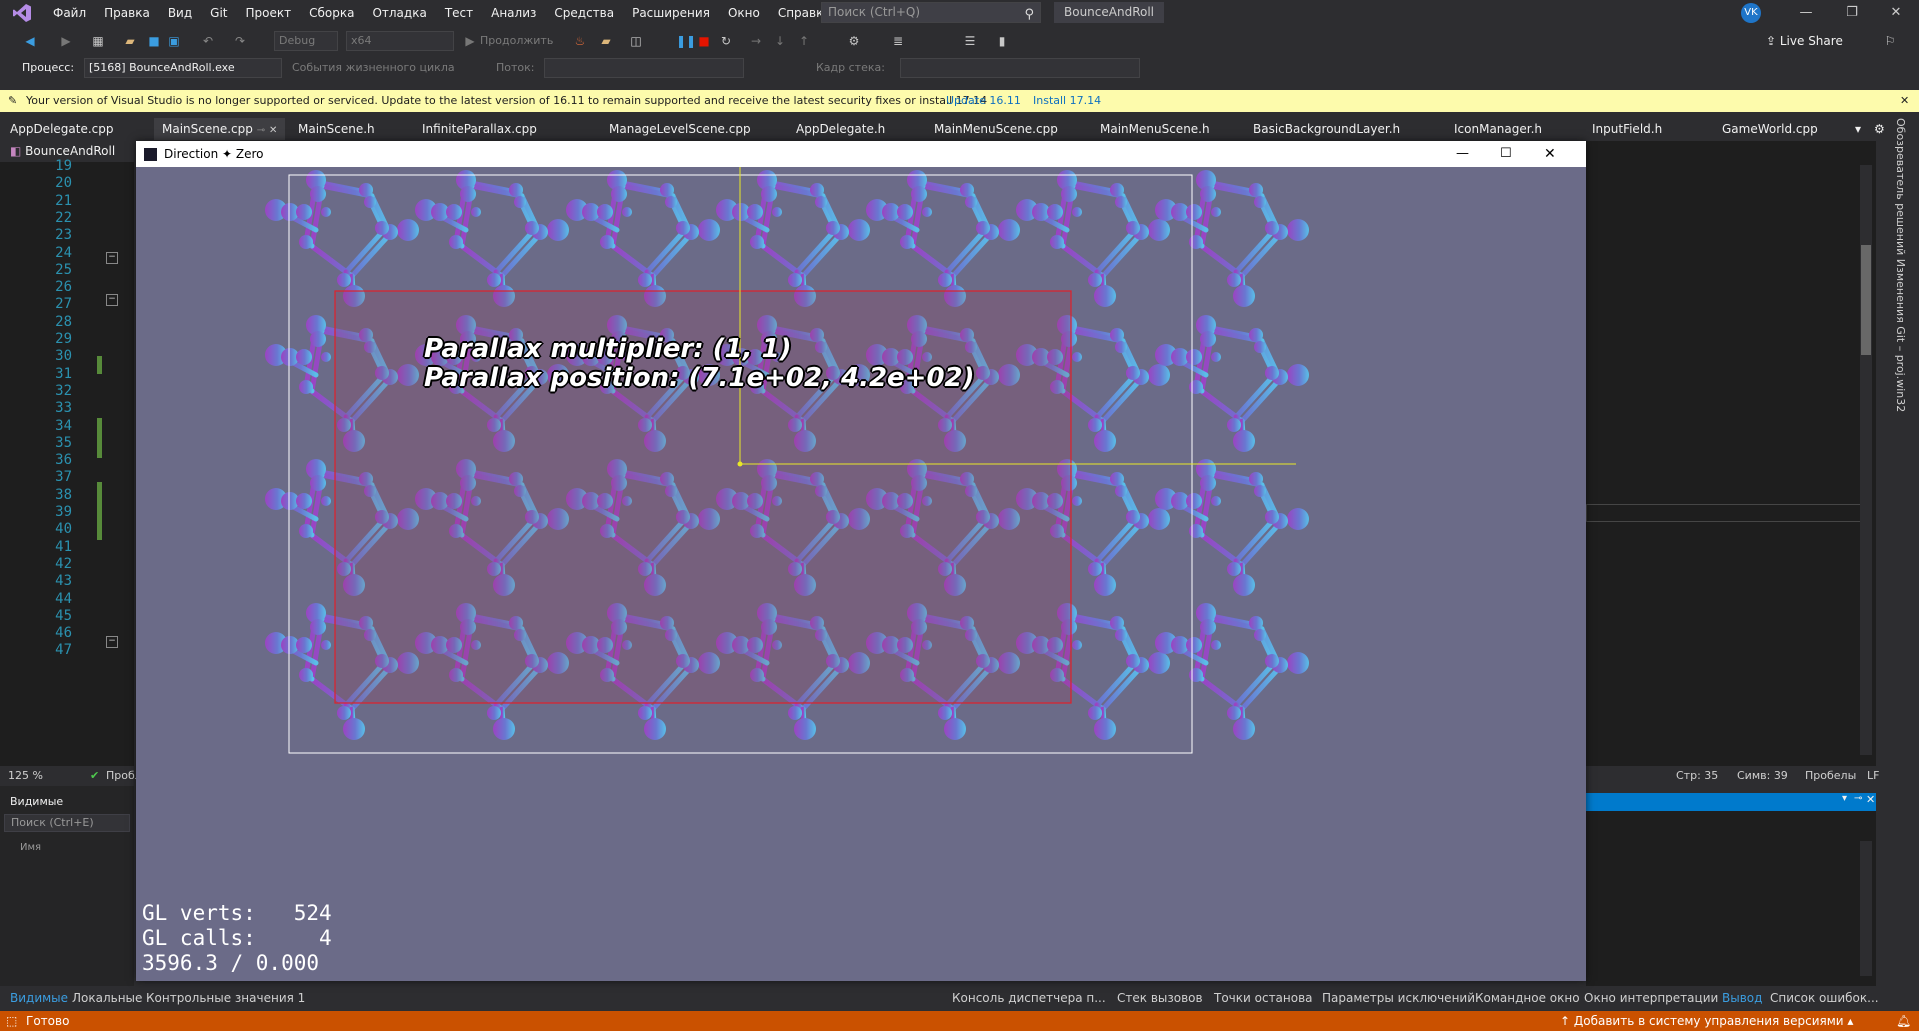 The height and width of the screenshot is (1031, 1919). I want to click on tab-overflow-icon: ▾, so click(1858, 129).